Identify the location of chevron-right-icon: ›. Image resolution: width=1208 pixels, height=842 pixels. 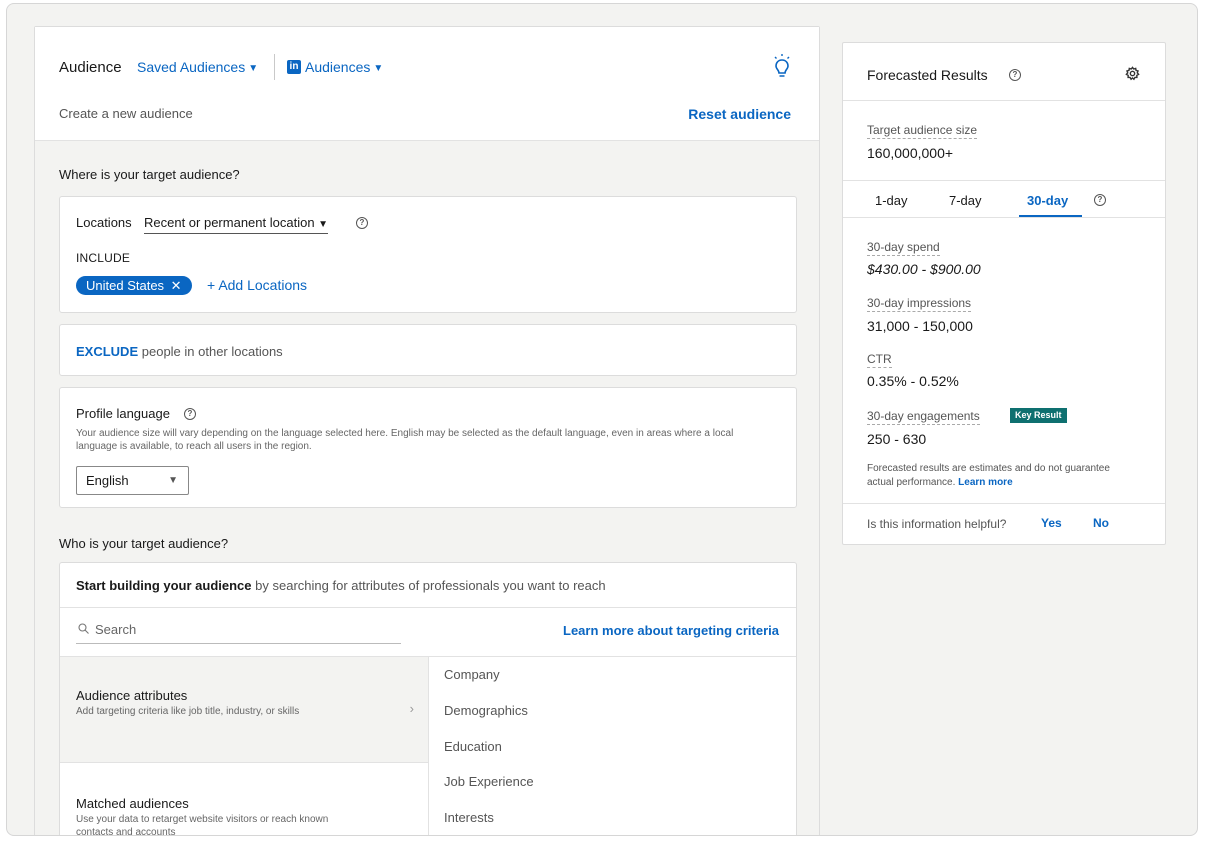
(411, 708).